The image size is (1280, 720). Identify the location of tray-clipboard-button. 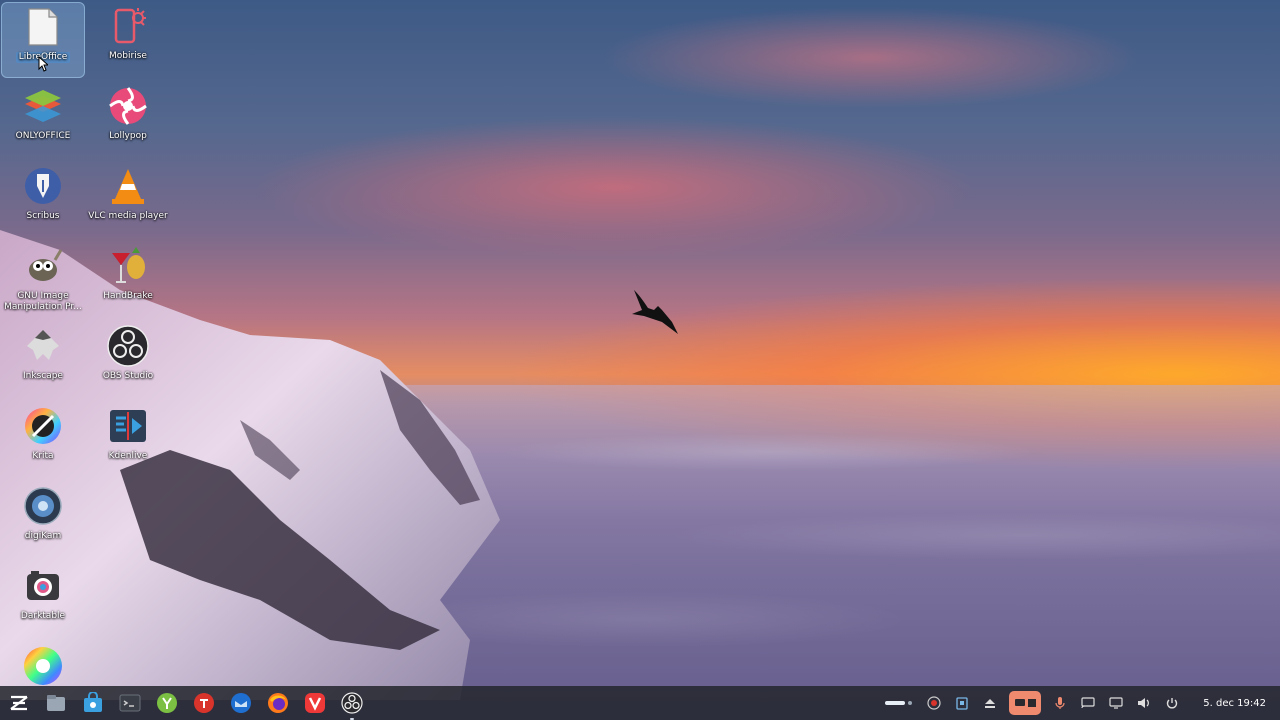
(962, 703).